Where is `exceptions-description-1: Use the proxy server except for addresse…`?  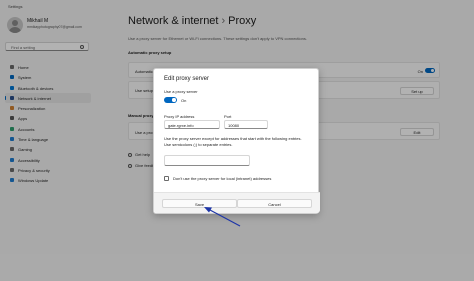 exceptions-description-1: Use the proxy server except for addresse… is located at coordinates (233, 138).